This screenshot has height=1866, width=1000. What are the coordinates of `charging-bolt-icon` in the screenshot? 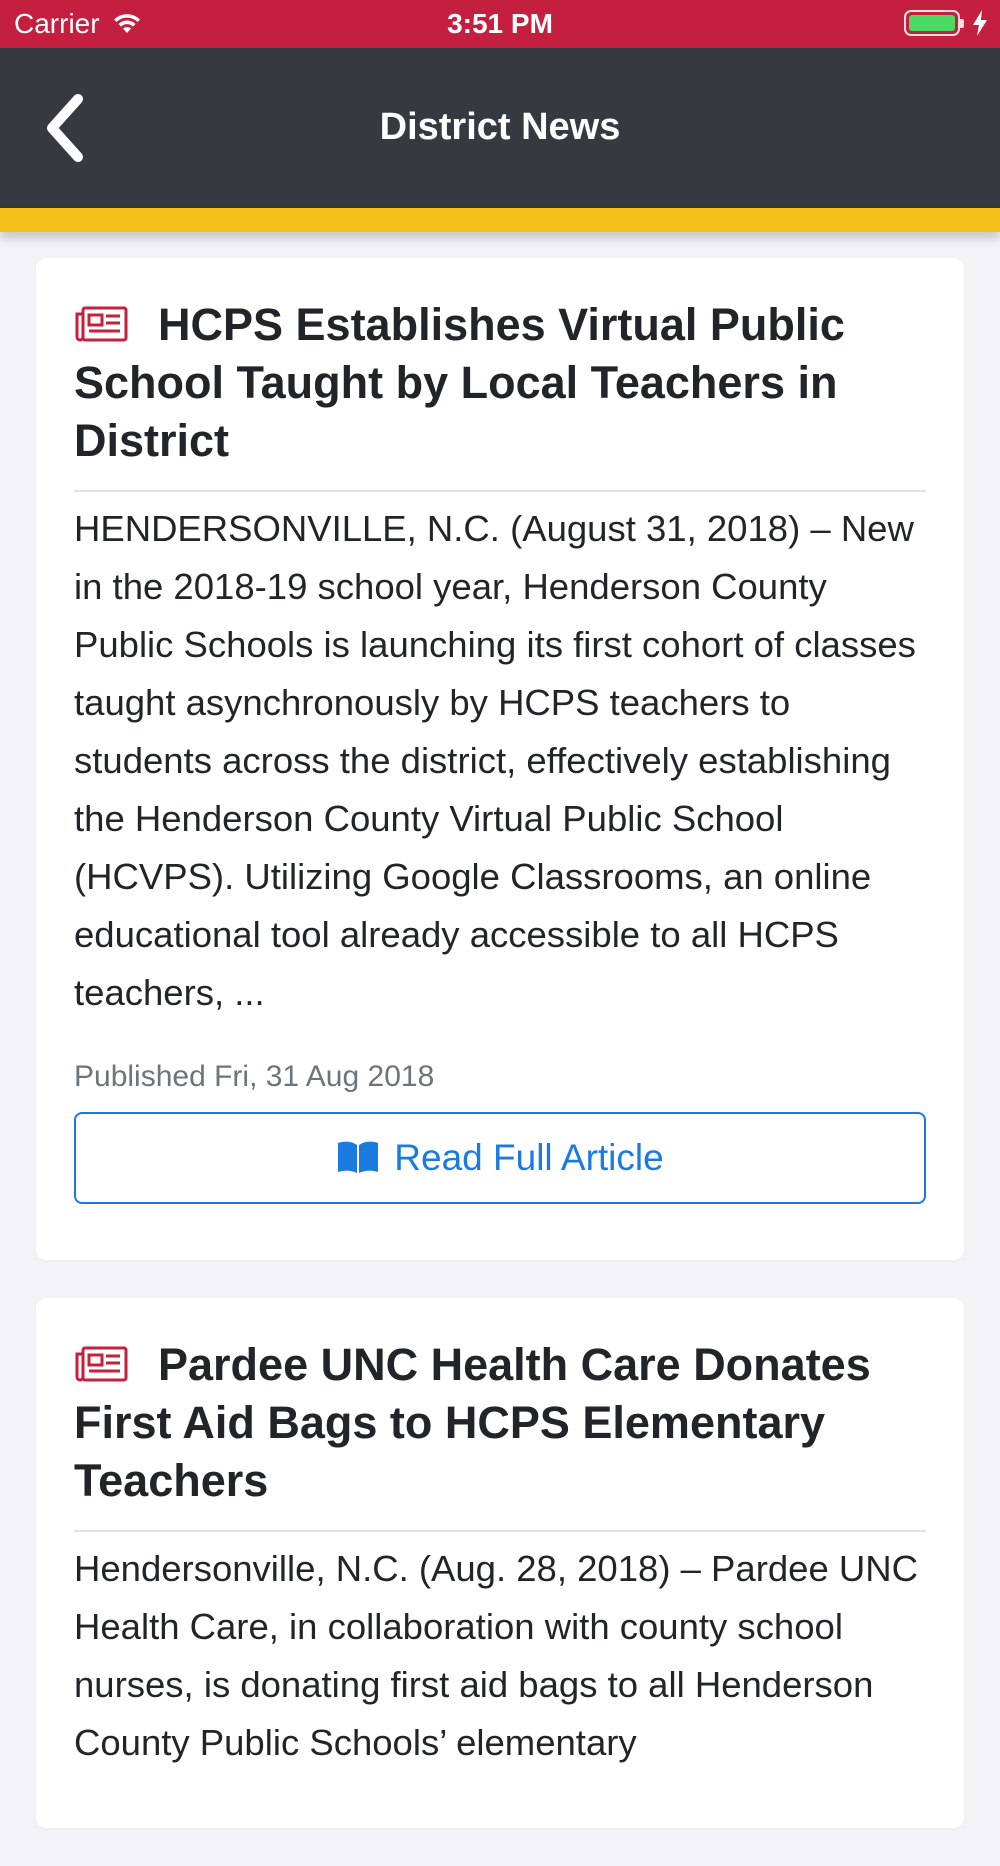 It's located at (980, 23).